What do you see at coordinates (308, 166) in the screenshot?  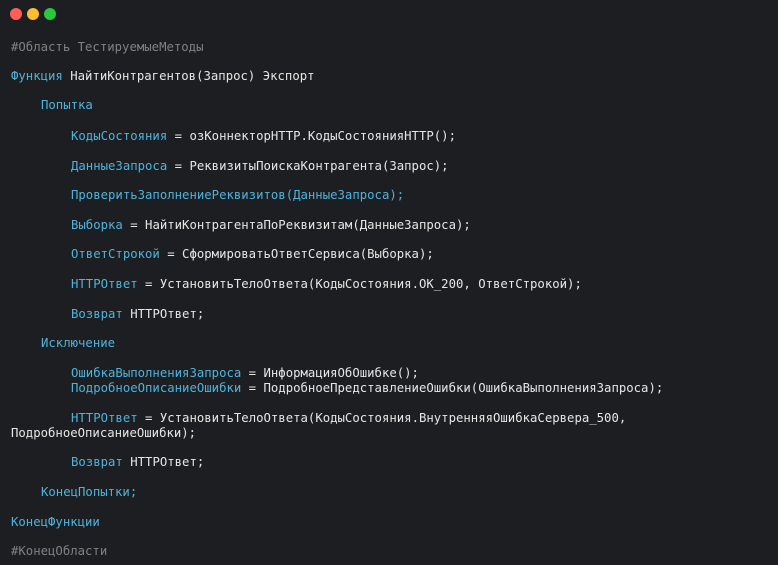 I see `statement-text: = РеквизитыПоискаКонтрагента(Запрос);` at bounding box center [308, 166].